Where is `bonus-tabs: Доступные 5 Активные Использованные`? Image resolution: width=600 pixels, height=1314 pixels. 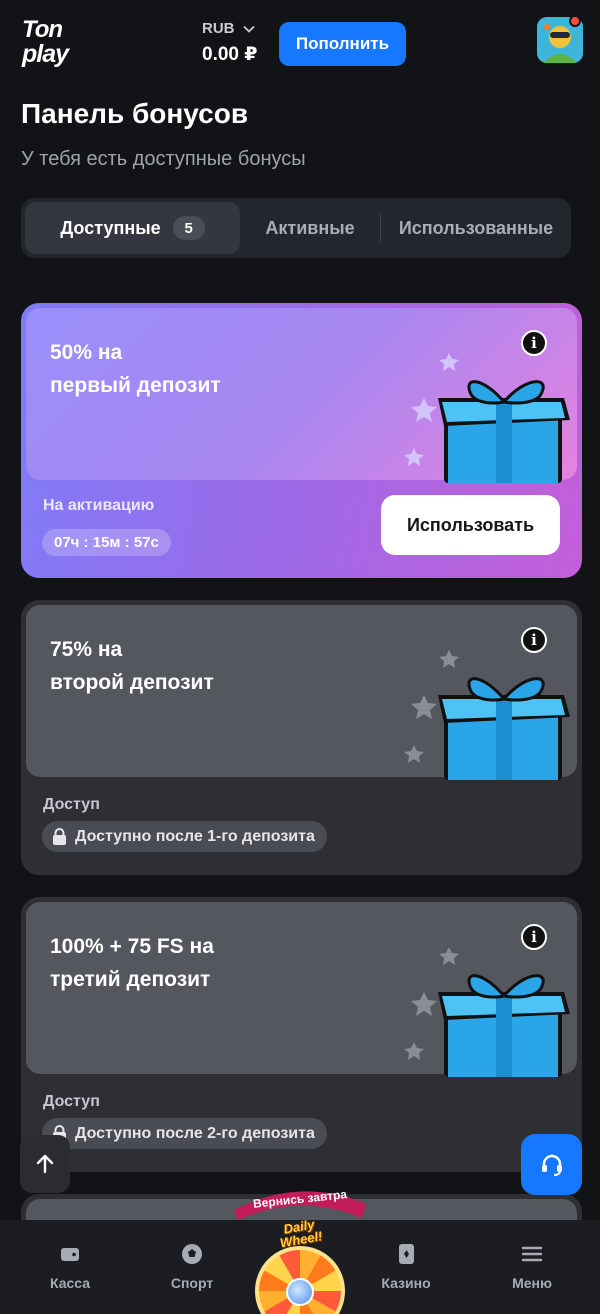
bonus-tabs: Доступные 5 Активные Использованные is located at coordinates (296, 228).